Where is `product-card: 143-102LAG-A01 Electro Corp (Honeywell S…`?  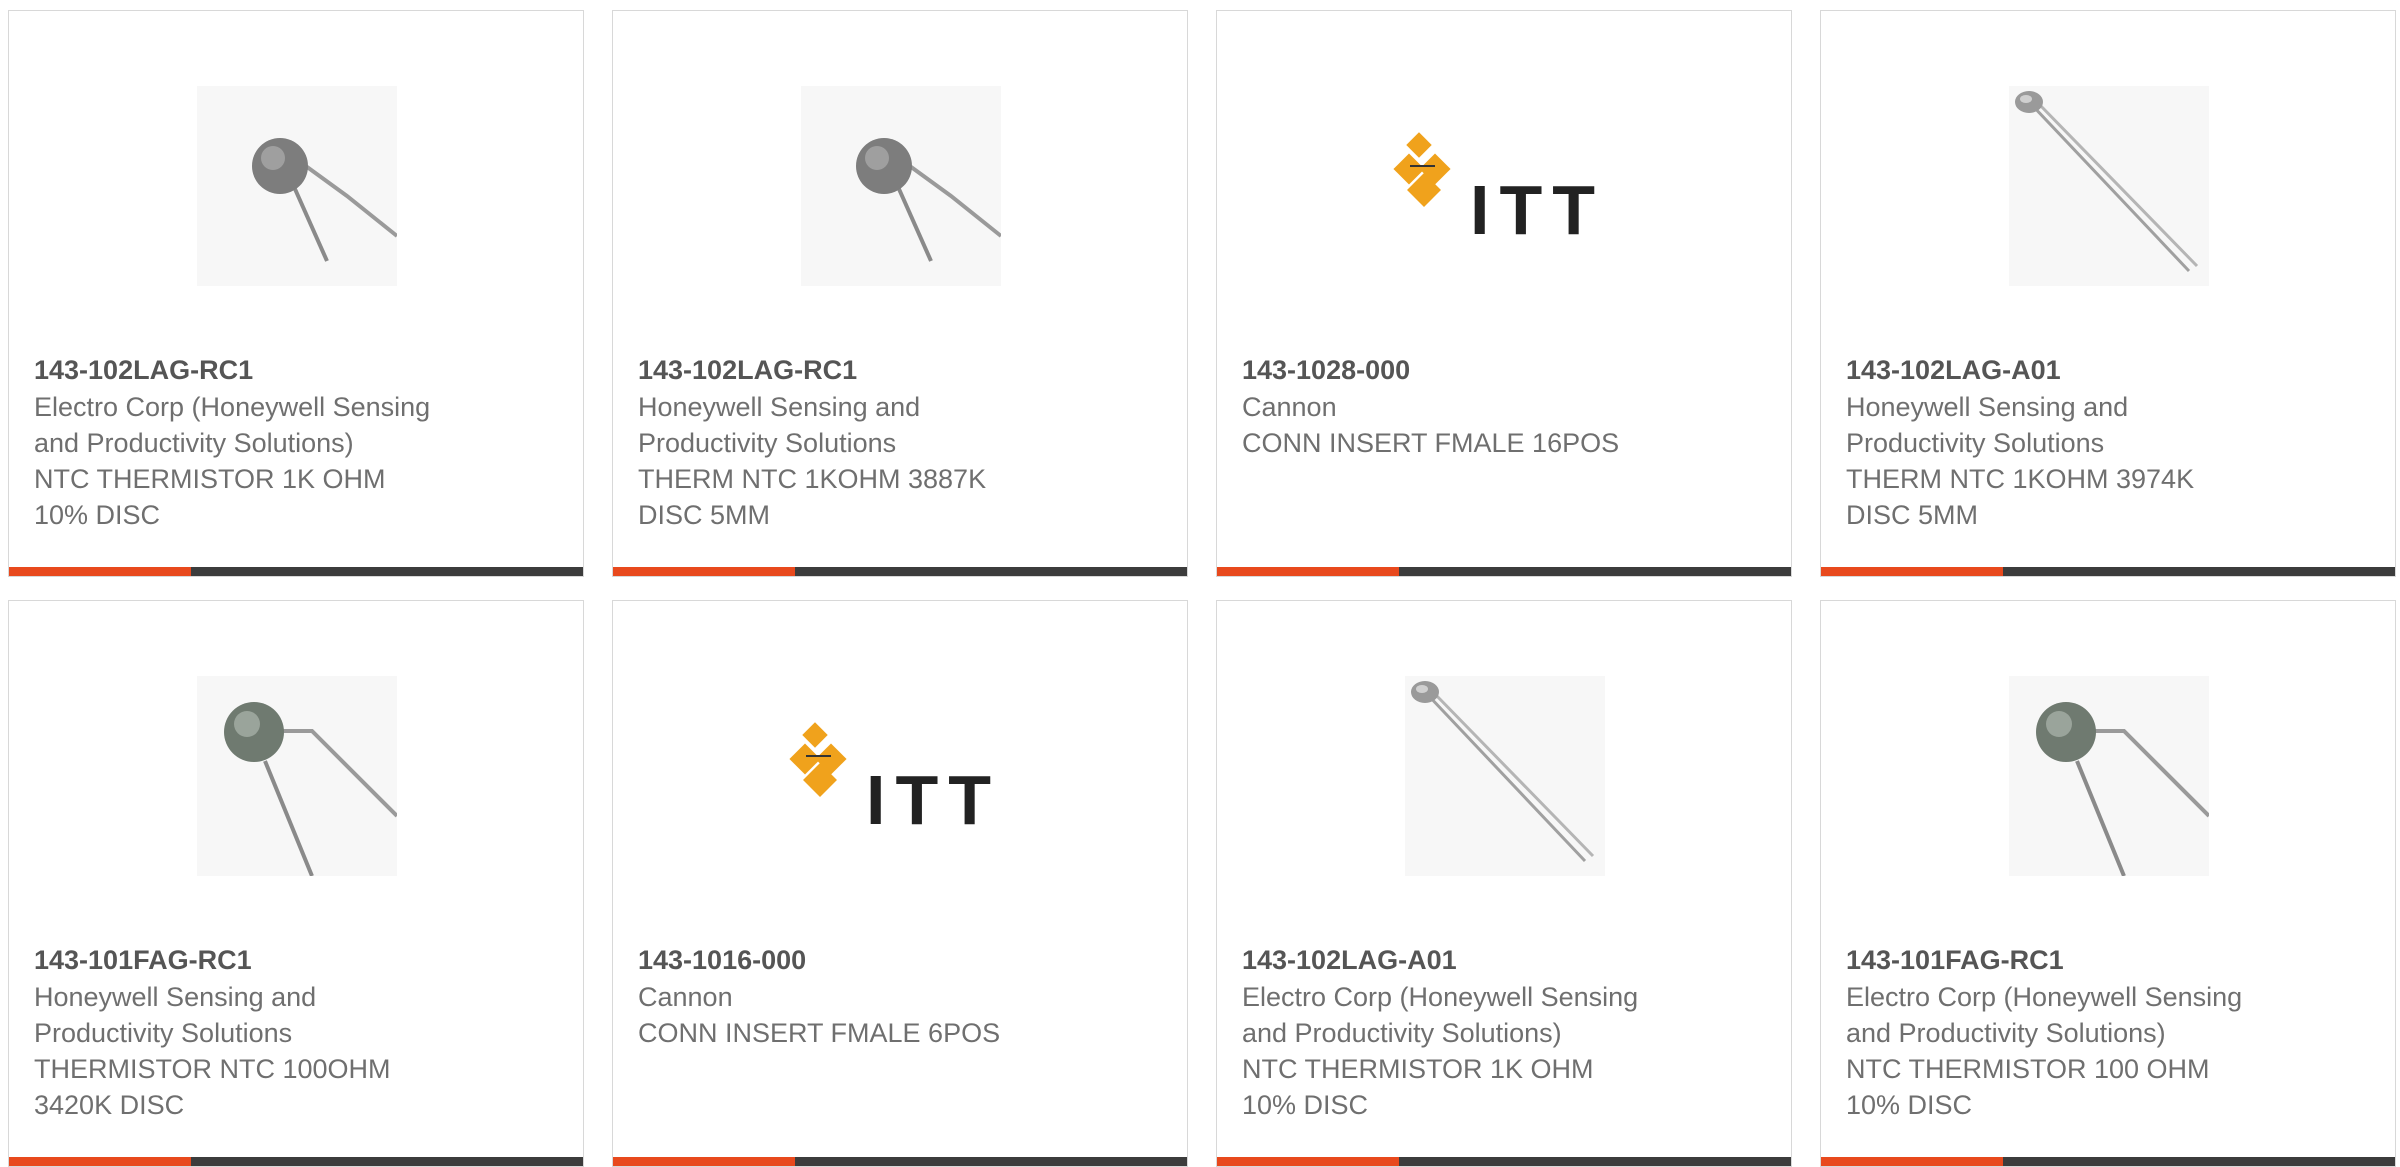
product-card: 143-102LAG-A01 Electro Corp (Honeywell S… is located at coordinates (1504, 883).